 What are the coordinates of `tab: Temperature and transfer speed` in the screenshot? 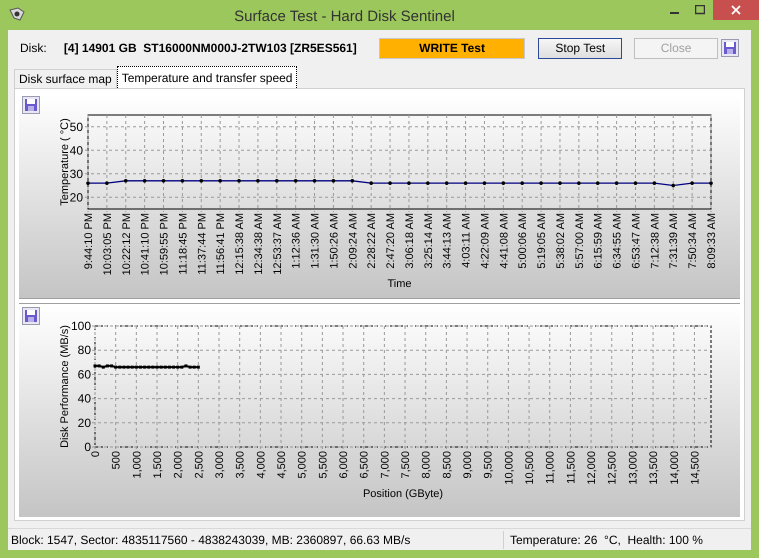 It's located at (207, 77).